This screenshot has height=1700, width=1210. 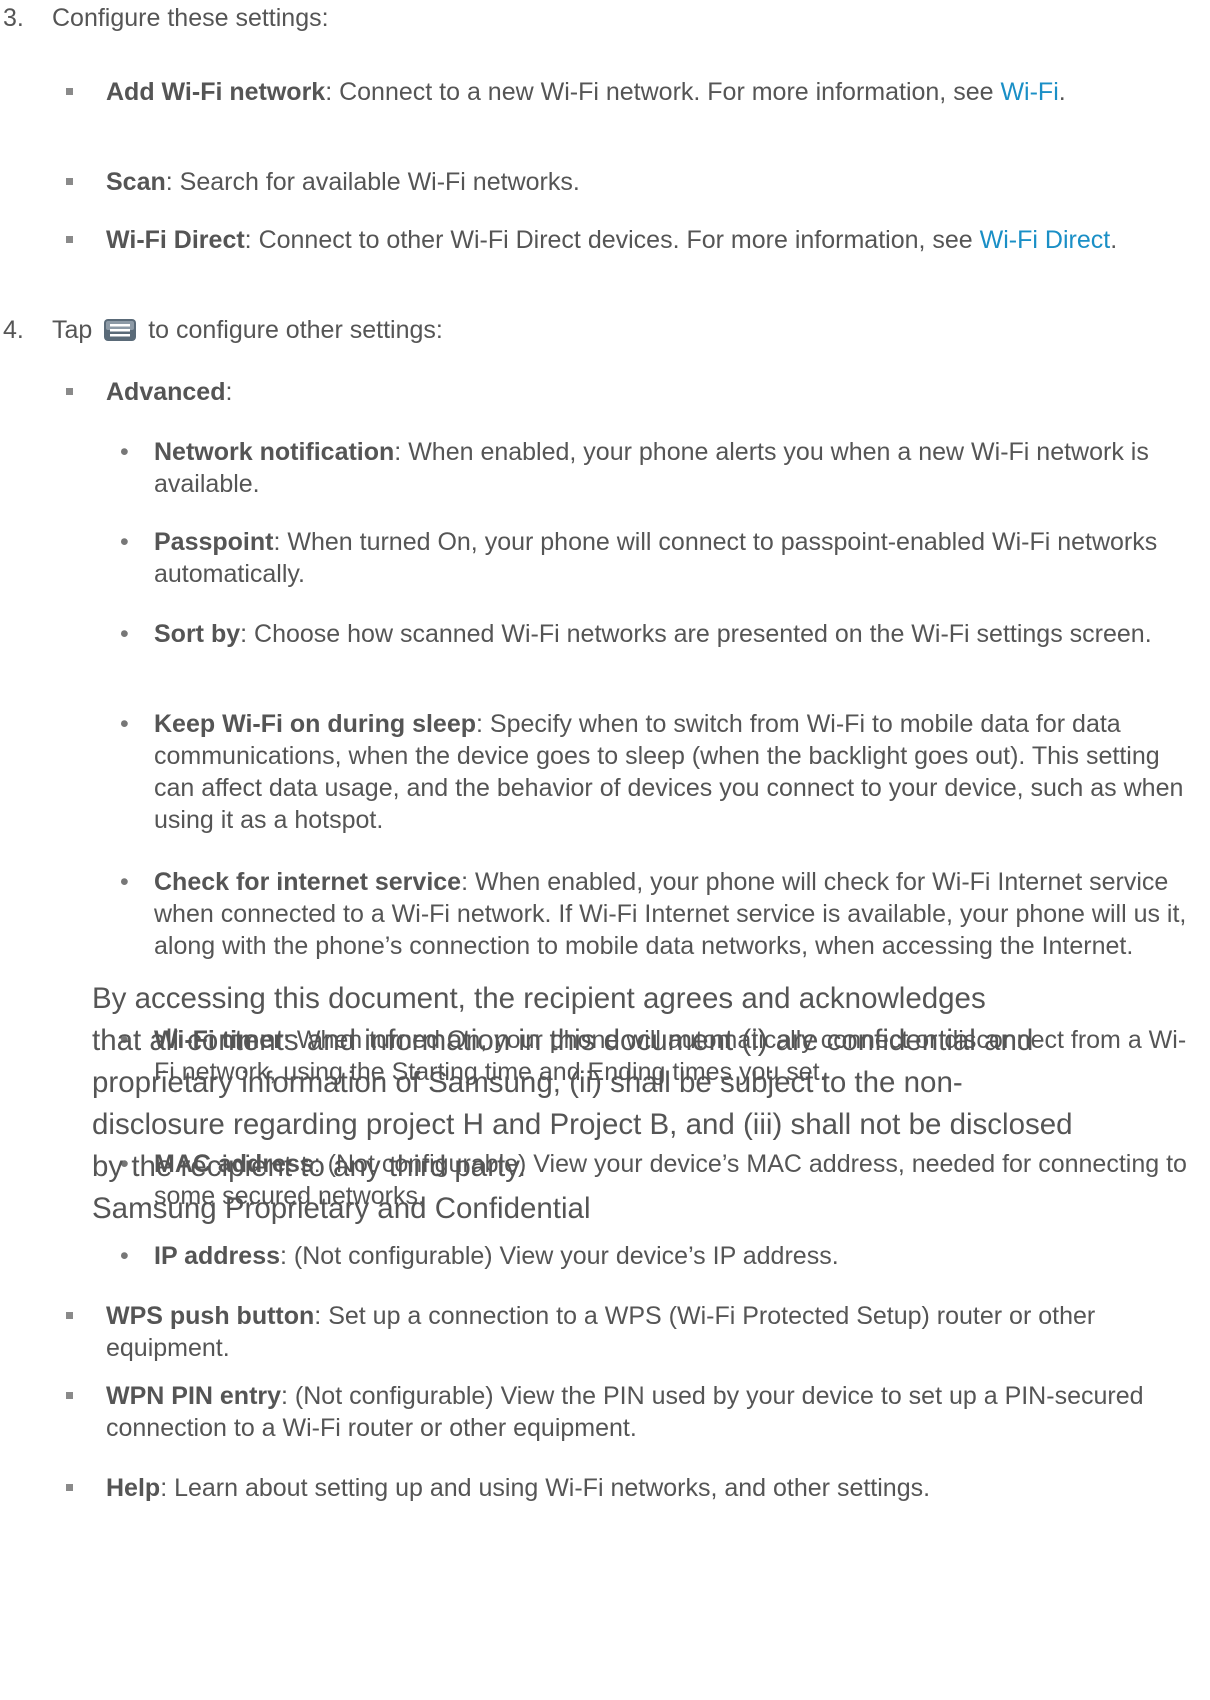 What do you see at coordinates (175, 240) in the screenshot?
I see `setting-term: Wi-Fi Direct` at bounding box center [175, 240].